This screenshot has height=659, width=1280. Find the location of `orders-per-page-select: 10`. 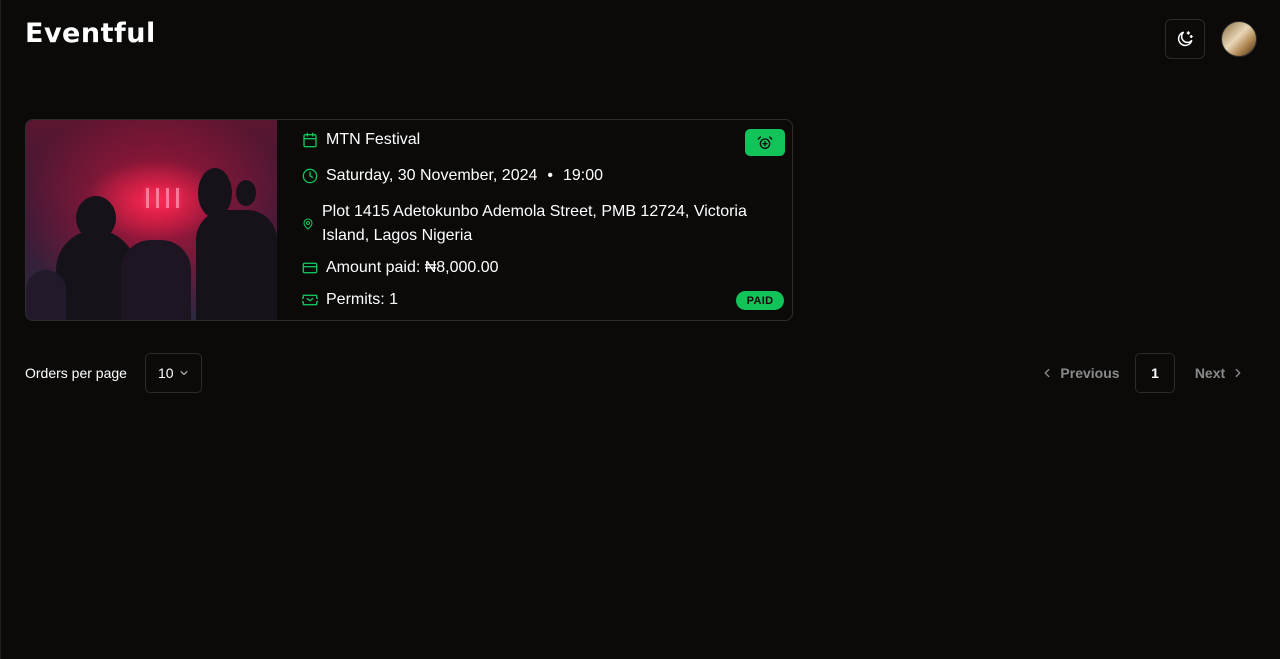

orders-per-page-select: 10 is located at coordinates (173, 373).